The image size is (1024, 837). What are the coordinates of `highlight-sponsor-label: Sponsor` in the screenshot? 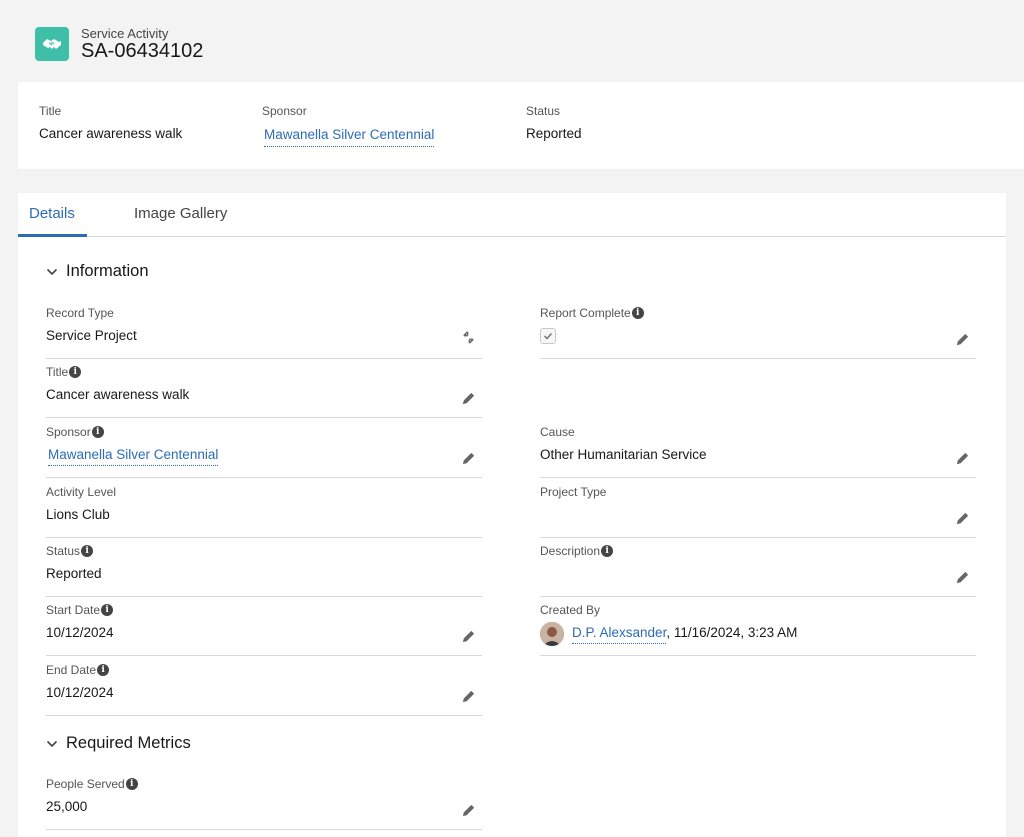 It's located at (284, 111).